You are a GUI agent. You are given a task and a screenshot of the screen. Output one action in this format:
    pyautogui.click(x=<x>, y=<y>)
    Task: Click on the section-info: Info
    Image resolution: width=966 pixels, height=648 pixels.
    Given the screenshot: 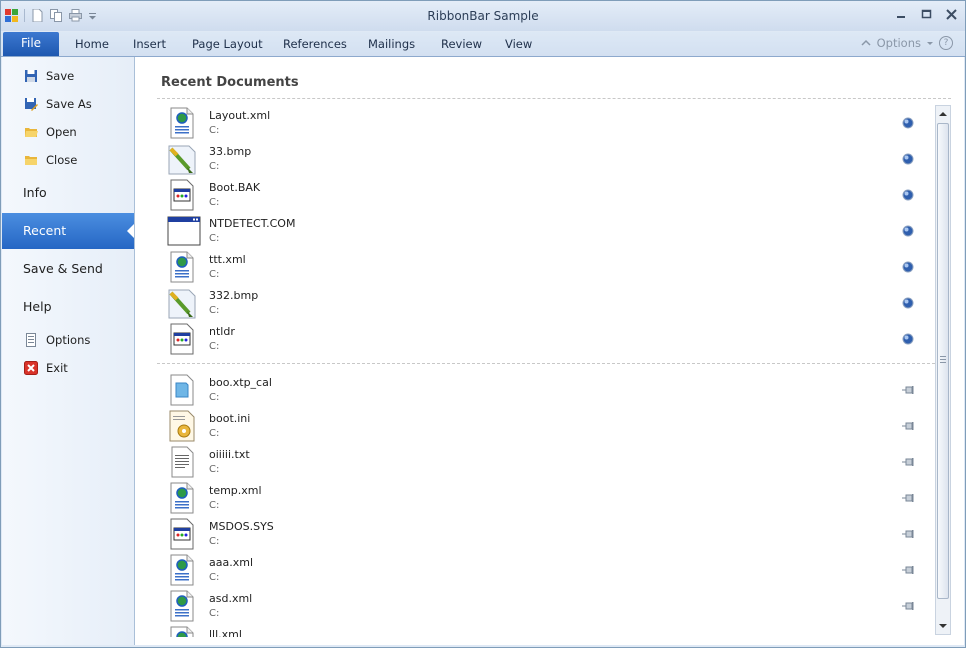 What is the action you would take?
    pyautogui.click(x=68, y=193)
    